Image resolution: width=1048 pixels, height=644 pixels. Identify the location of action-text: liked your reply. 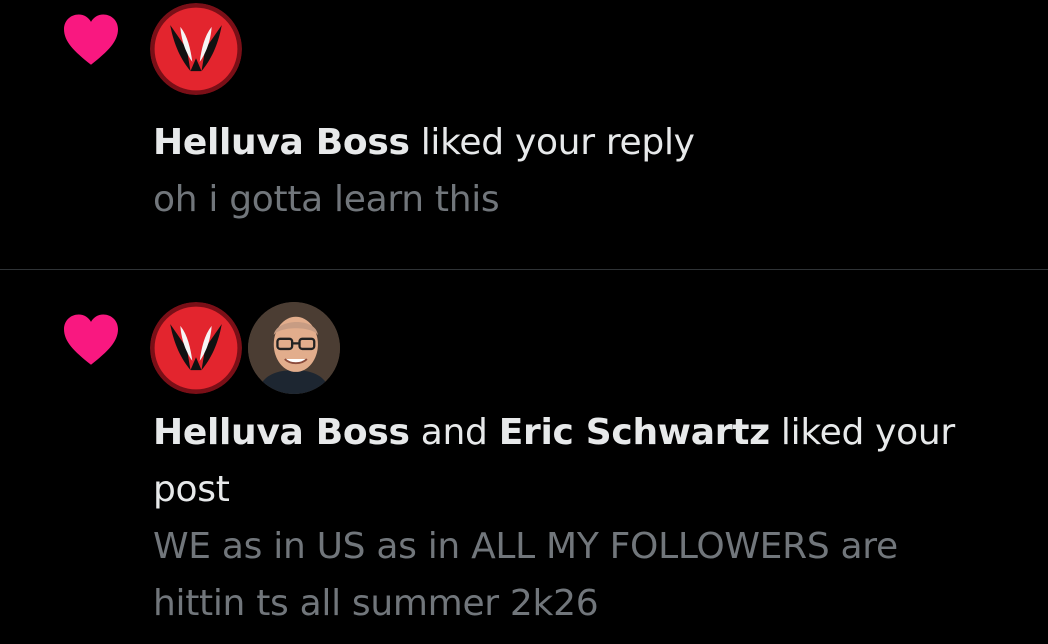
(557, 142).